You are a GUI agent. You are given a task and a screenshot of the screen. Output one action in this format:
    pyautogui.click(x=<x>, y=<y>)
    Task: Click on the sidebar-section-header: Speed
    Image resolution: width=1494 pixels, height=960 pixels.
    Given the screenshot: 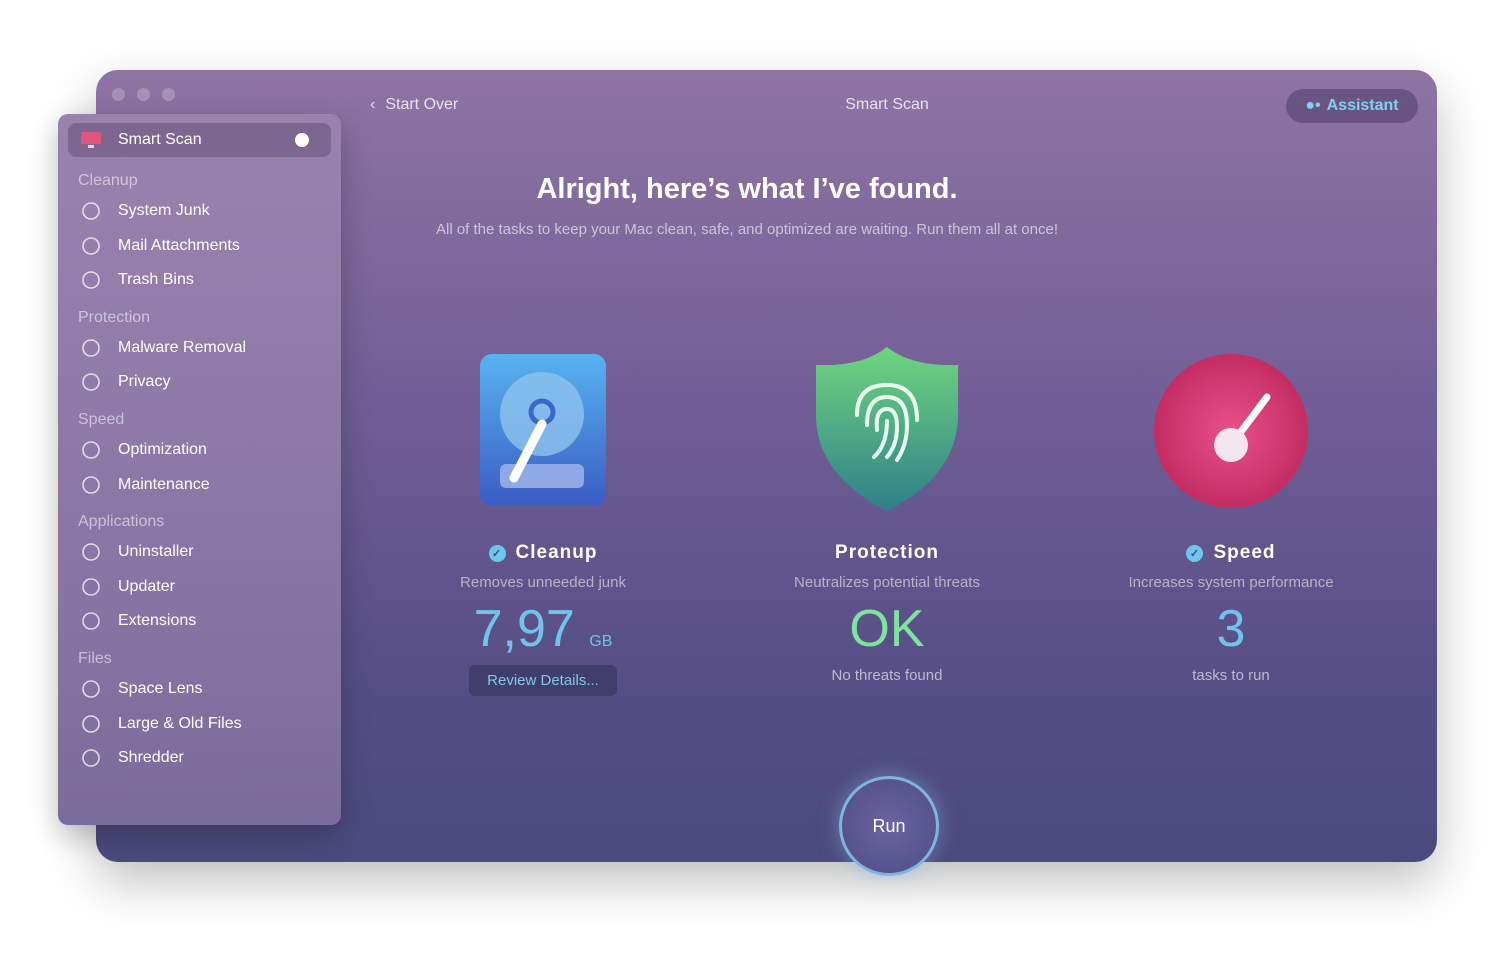 What is the action you would take?
    pyautogui.click(x=101, y=419)
    